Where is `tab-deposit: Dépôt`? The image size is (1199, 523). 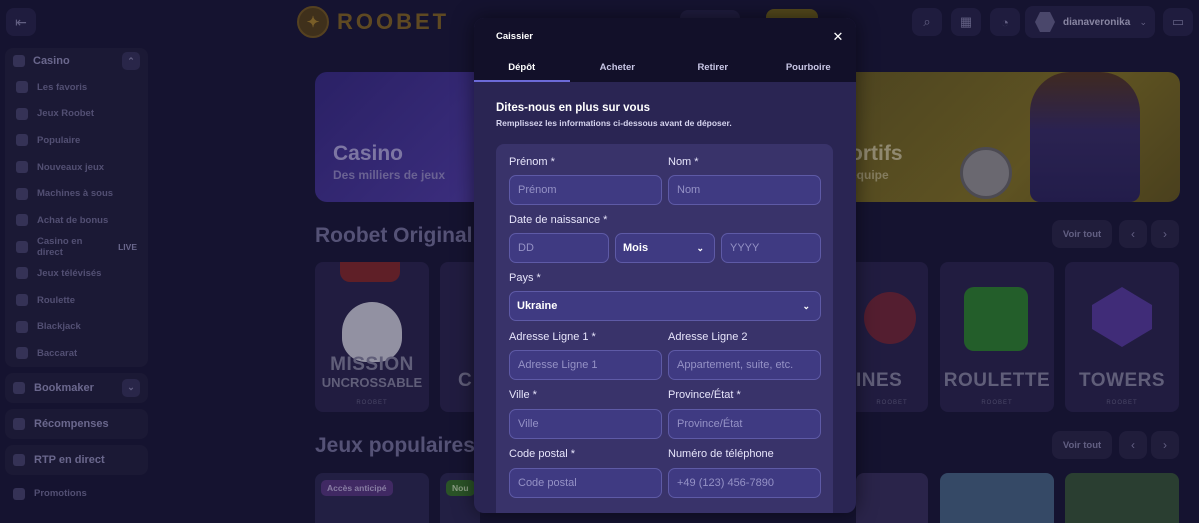 tab-deposit: Dépôt is located at coordinates (522, 69).